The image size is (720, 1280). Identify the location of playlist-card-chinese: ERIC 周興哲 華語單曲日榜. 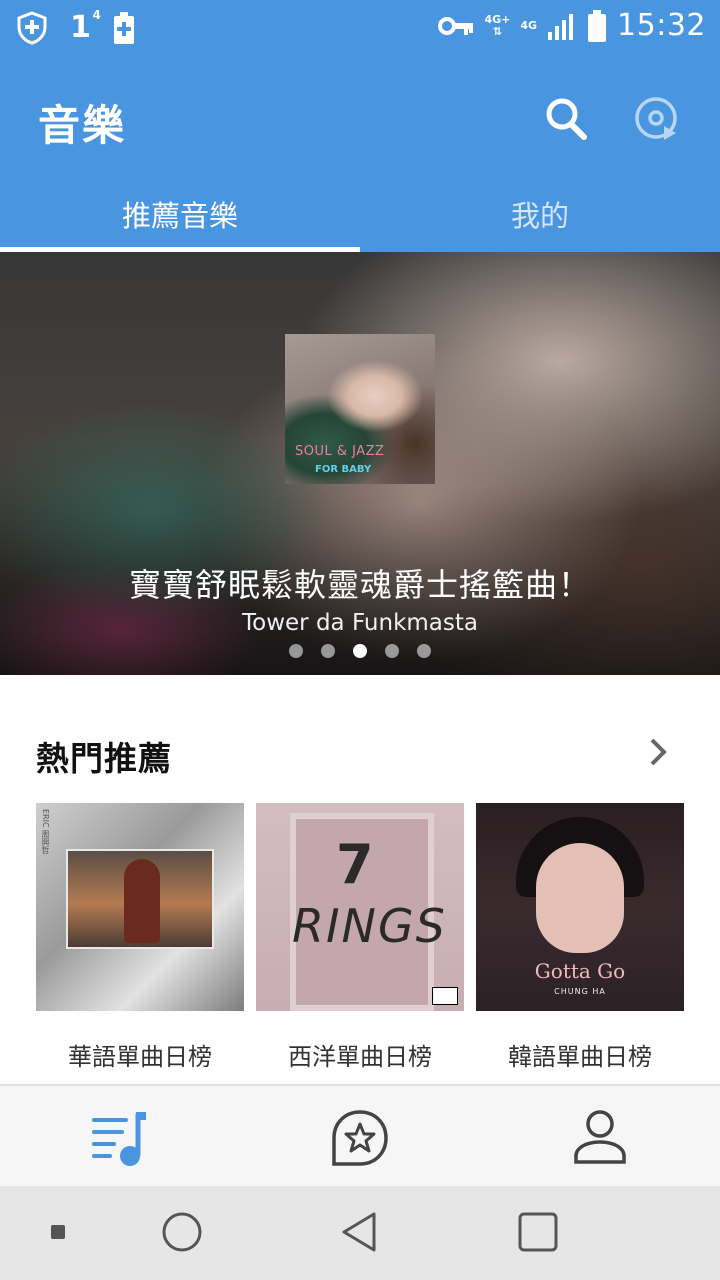
(140, 937).